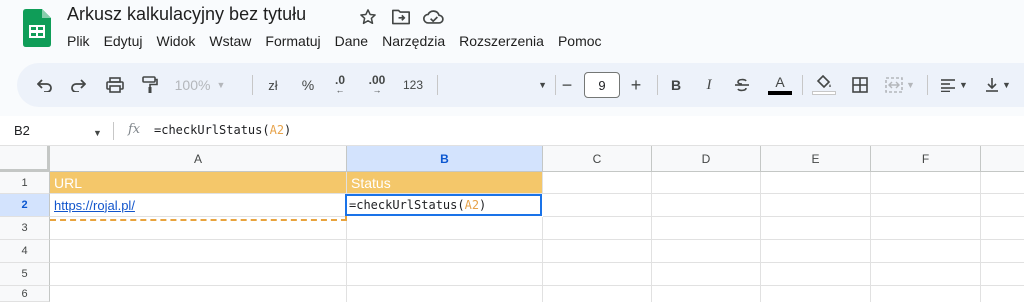 The width and height of the screenshot is (1024, 302). Describe the element at coordinates (706, 294) in the screenshot. I see `cell-d6` at that location.